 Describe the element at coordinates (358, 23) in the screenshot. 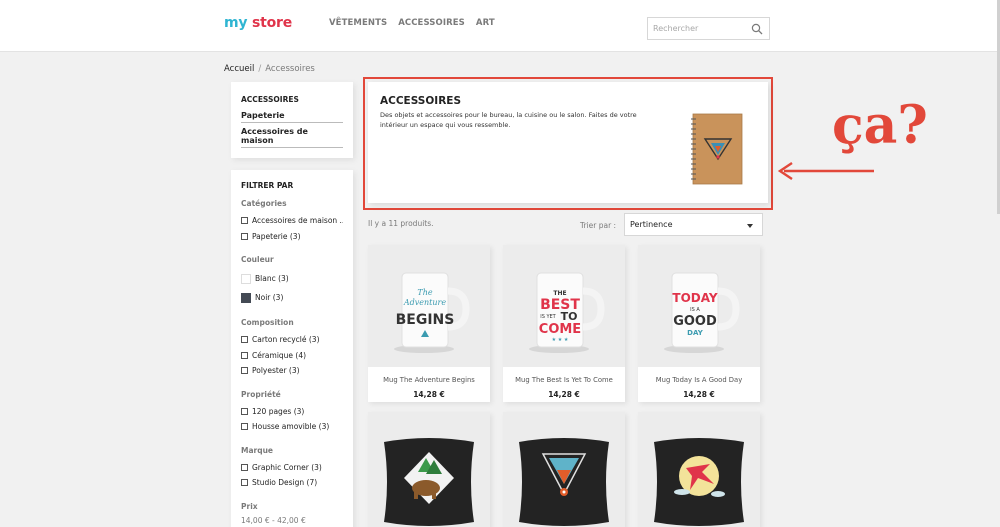

I see `nav-vetements: VÊTEMENTS` at that location.